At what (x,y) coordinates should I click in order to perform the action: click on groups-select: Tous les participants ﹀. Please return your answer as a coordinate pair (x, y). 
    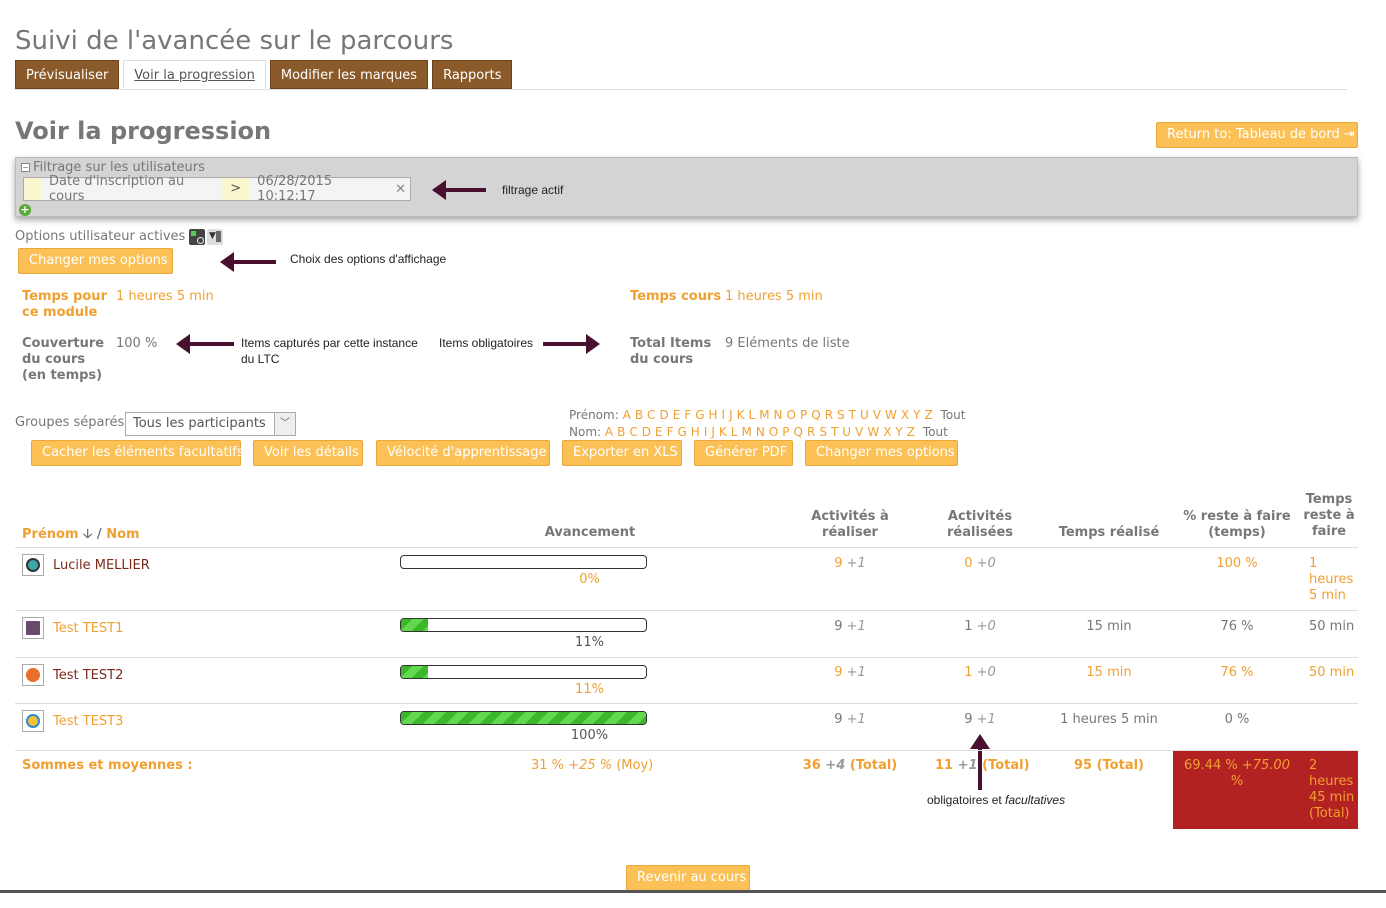
    Looking at the image, I should click on (210, 424).